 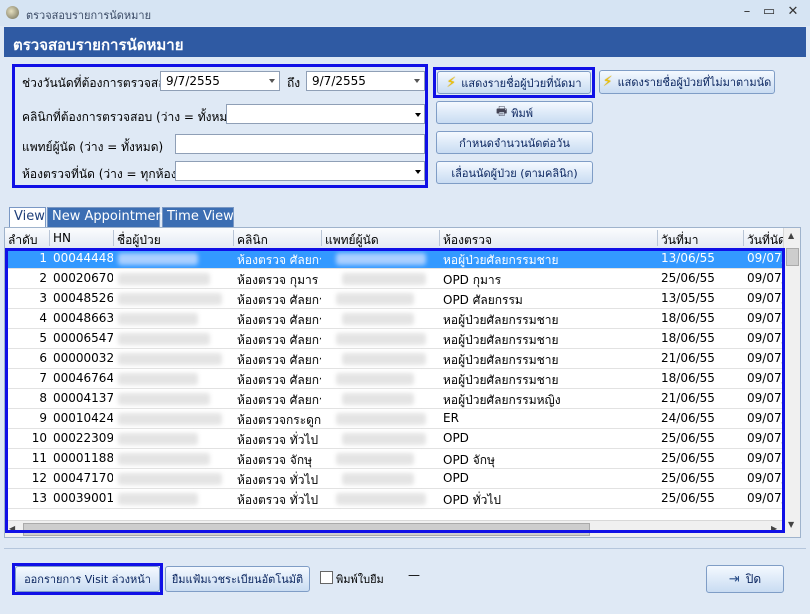 What do you see at coordinates (131, 117) in the screenshot?
I see `clinic-label: คลินิกที่ต้องการตรวจสอบ (ว่าง = ทั้งหมด)` at bounding box center [131, 117].